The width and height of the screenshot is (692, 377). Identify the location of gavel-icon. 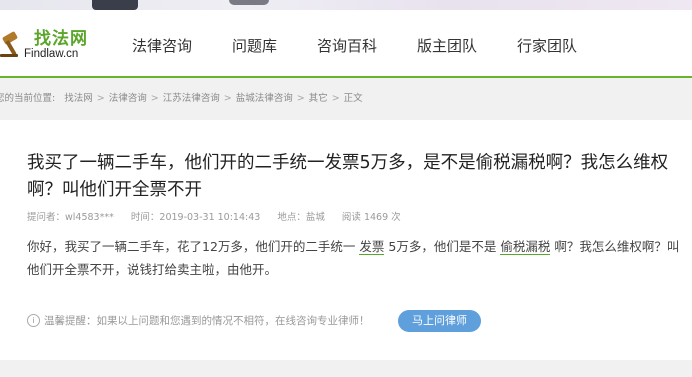
(9, 44).